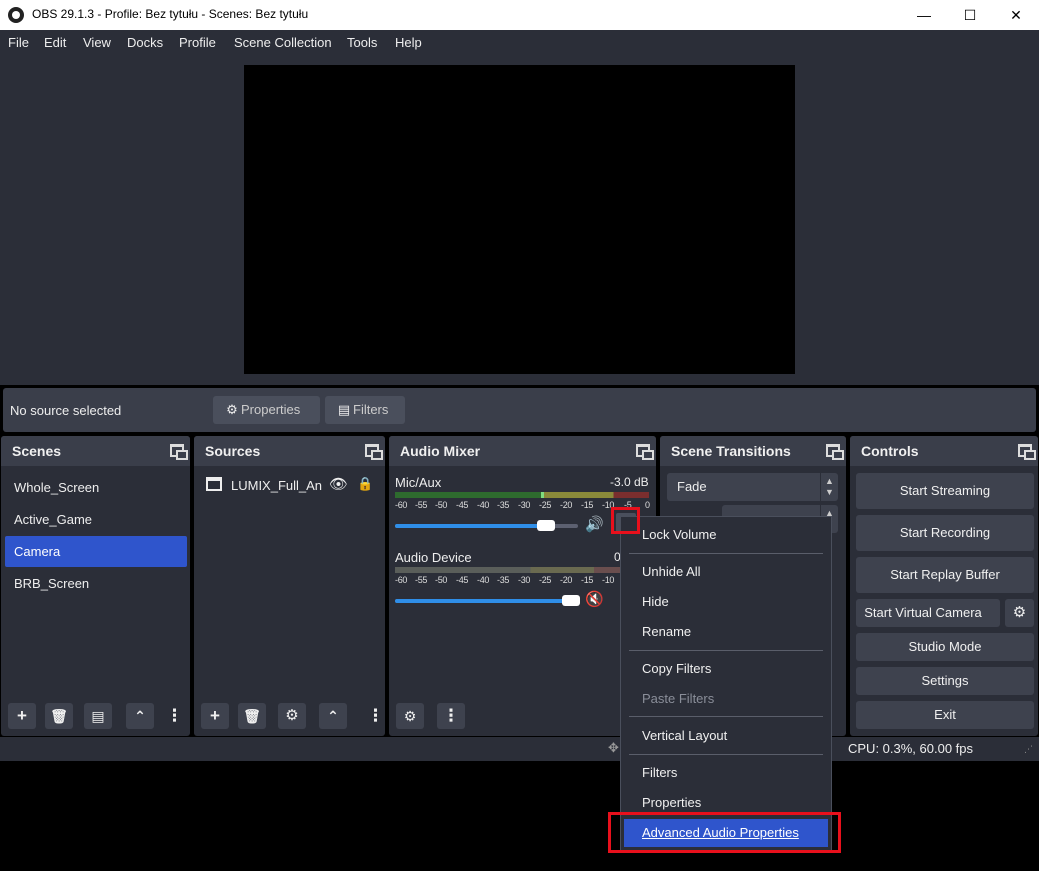 The width and height of the screenshot is (1039, 871). What do you see at coordinates (945, 681) in the screenshot?
I see `settings-button: Settings` at bounding box center [945, 681].